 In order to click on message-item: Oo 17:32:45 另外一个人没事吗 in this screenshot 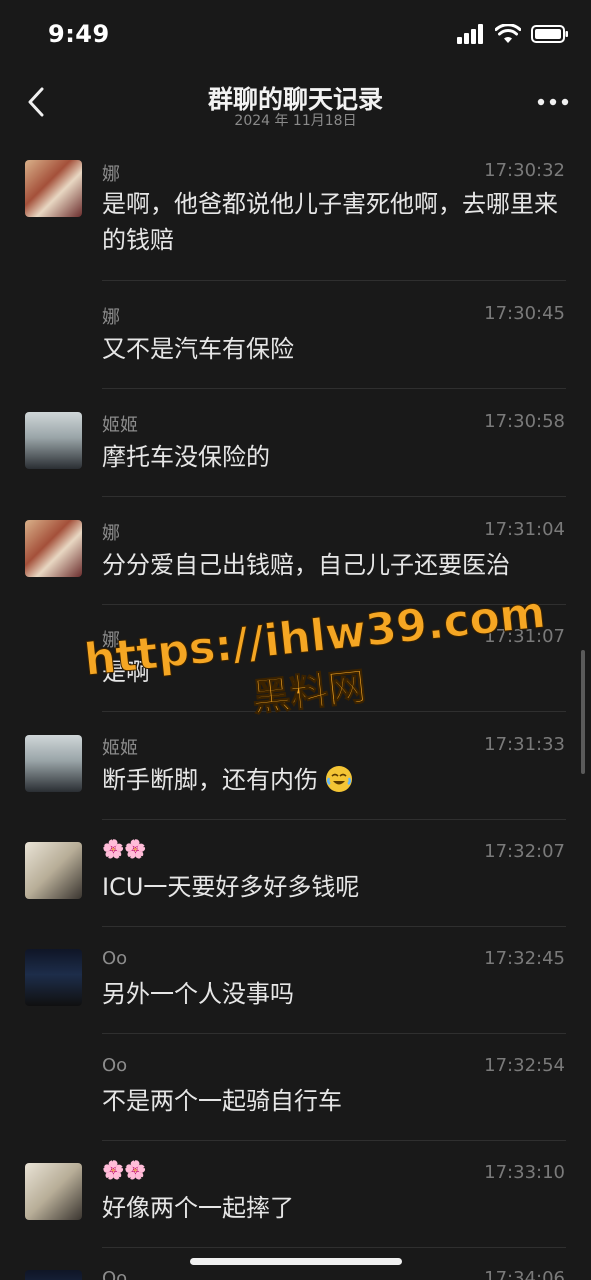, I will do `click(295, 980)`.